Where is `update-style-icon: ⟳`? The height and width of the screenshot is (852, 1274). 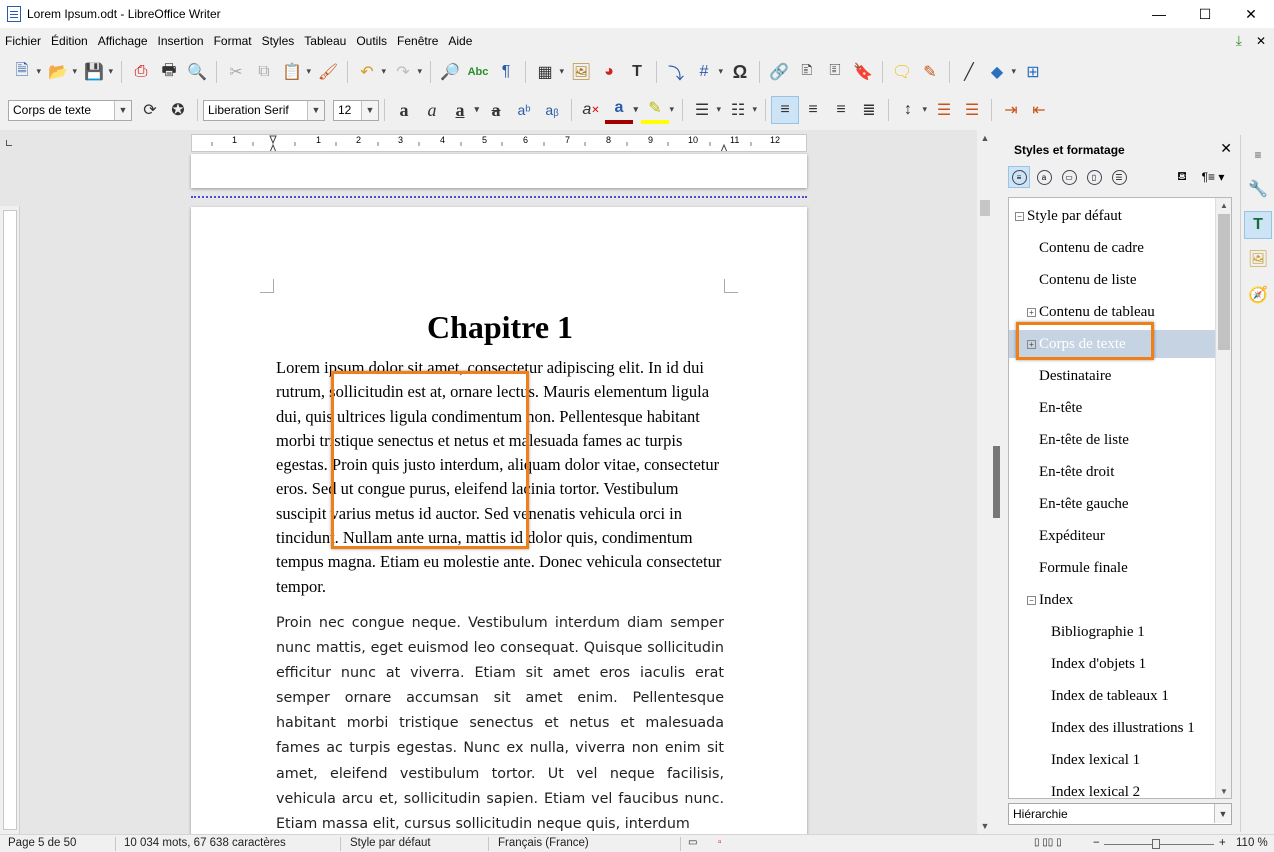 update-style-icon: ⟳ is located at coordinates (150, 110).